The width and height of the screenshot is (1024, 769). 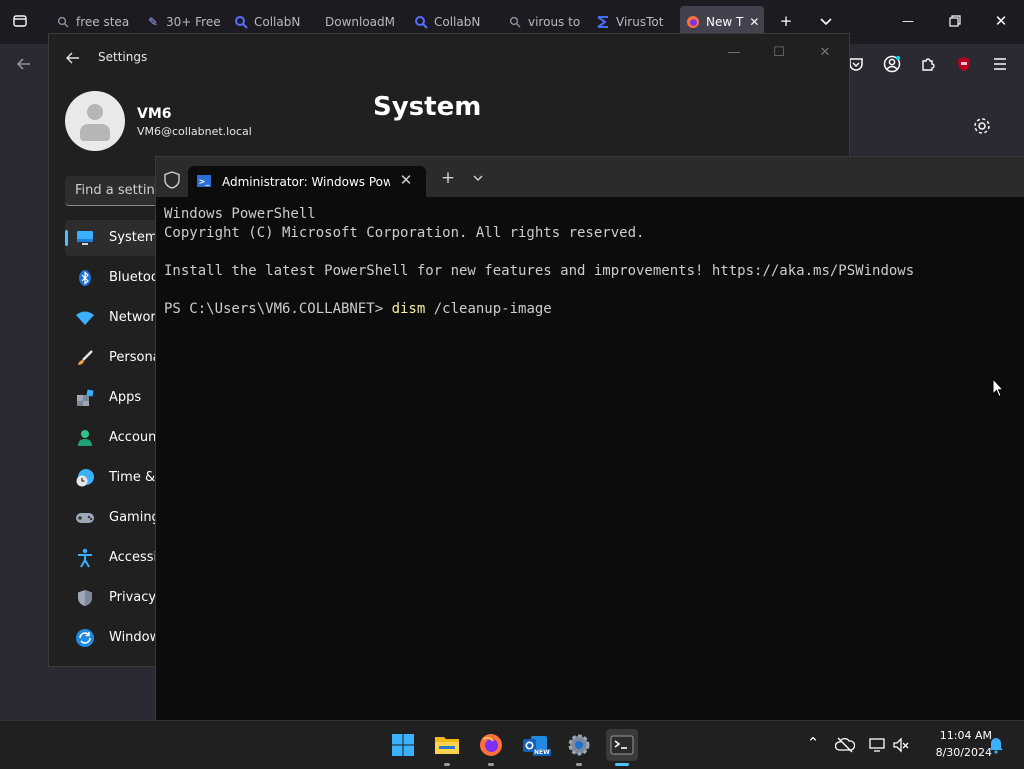 What do you see at coordinates (449, 58) in the screenshot?
I see `settings-title-bar: Settings — ☐ ✕` at bounding box center [449, 58].